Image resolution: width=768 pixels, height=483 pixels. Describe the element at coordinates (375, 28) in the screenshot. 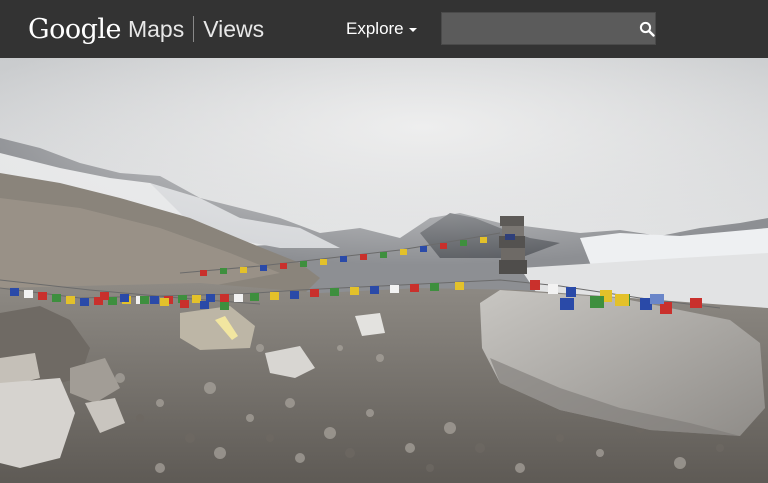

I see `explore-label: Explore` at that location.